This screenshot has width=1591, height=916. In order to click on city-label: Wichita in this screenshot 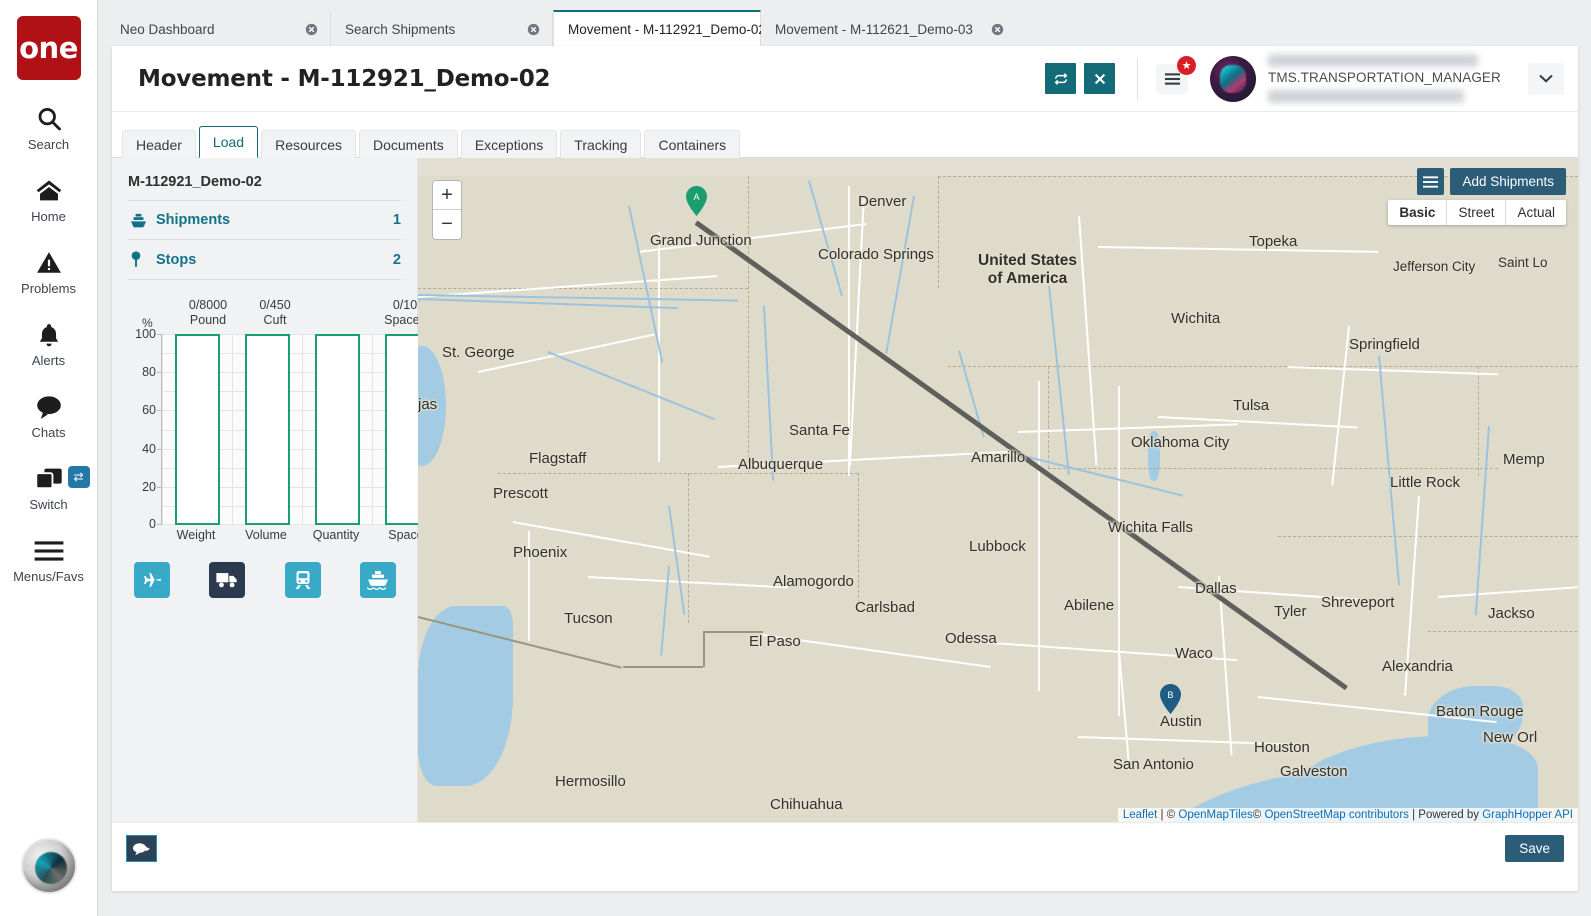, I will do `click(1196, 318)`.